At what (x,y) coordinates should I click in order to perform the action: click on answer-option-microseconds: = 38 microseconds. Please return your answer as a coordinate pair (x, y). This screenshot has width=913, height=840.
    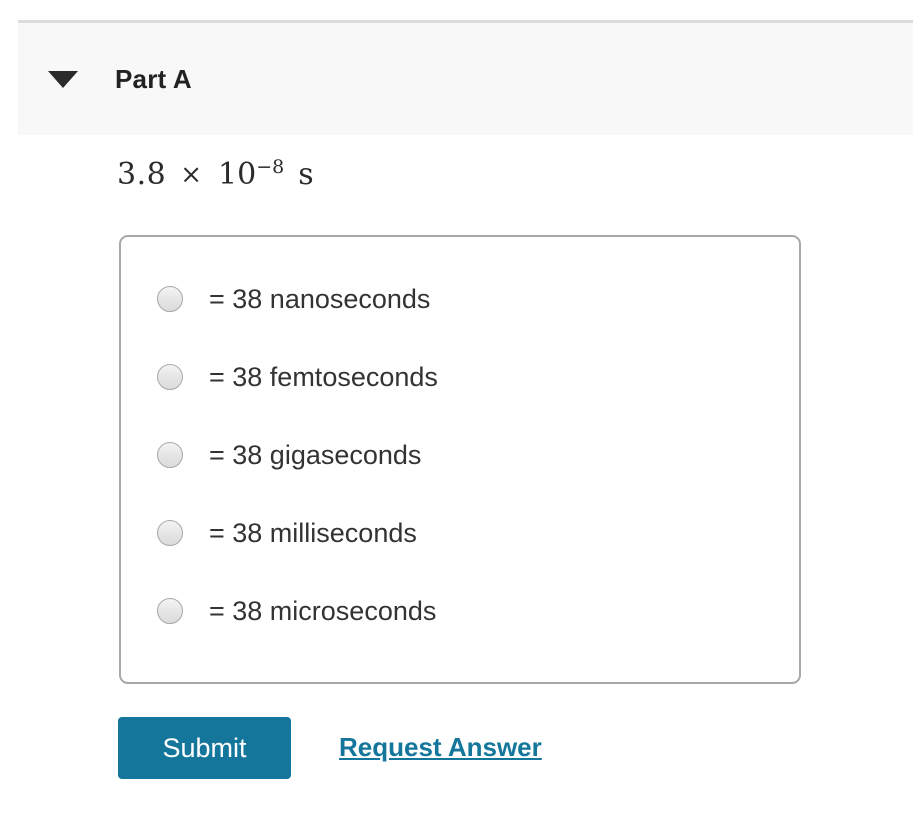
    Looking at the image, I should click on (296, 611).